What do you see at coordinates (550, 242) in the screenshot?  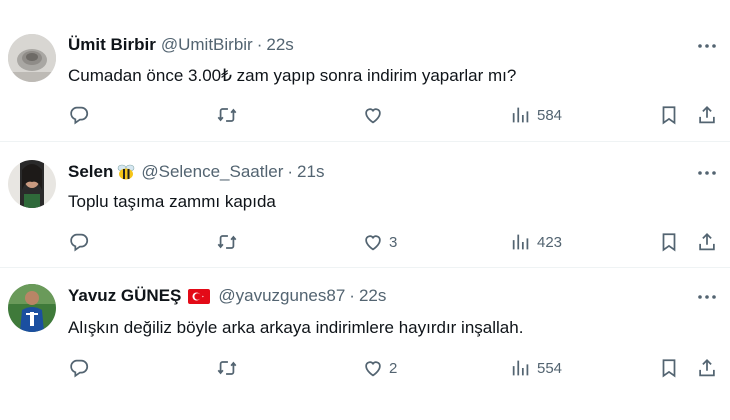 I see `view-count: 423` at bounding box center [550, 242].